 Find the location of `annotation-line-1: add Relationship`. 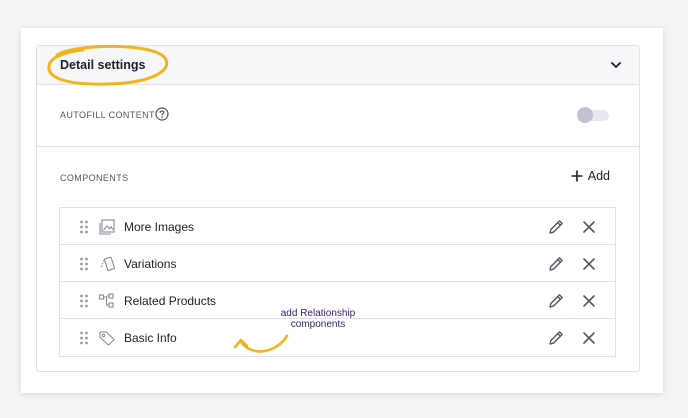

annotation-line-1: add Relationship is located at coordinates (318, 313).